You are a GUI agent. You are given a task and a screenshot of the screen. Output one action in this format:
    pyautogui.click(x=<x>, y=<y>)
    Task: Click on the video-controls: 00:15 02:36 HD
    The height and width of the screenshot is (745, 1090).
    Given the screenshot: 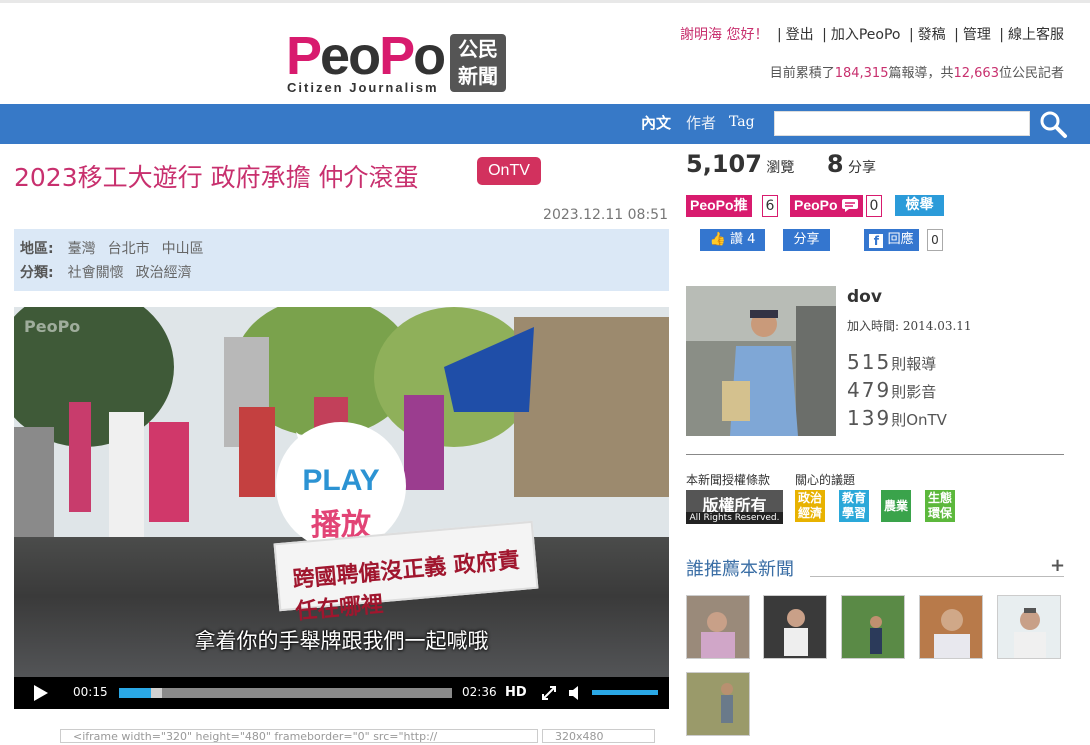 What is the action you would take?
    pyautogui.click(x=341, y=693)
    